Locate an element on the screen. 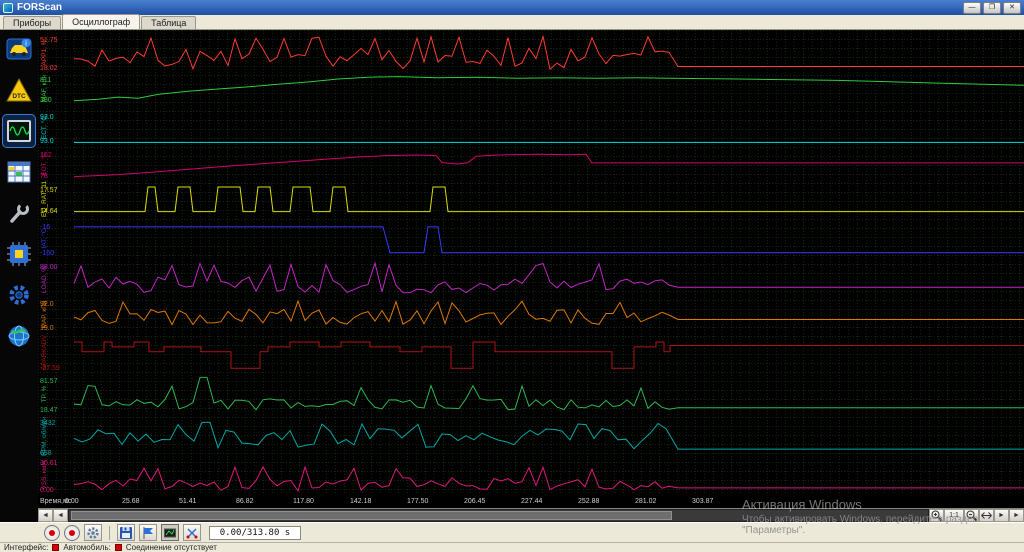 This screenshot has width=1024, height=552. time-tick: 252.88 is located at coordinates (589, 501).